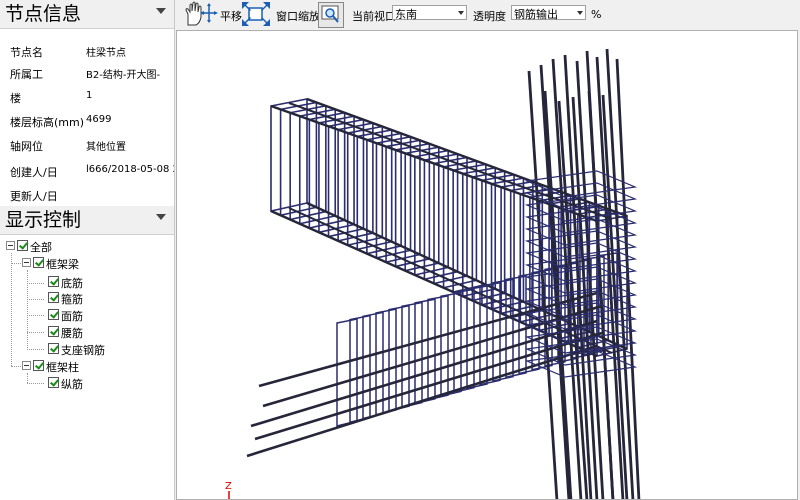 The height and width of the screenshot is (500, 800). Describe the element at coordinates (22, 245) in the screenshot. I see `checkbox-all` at that location.